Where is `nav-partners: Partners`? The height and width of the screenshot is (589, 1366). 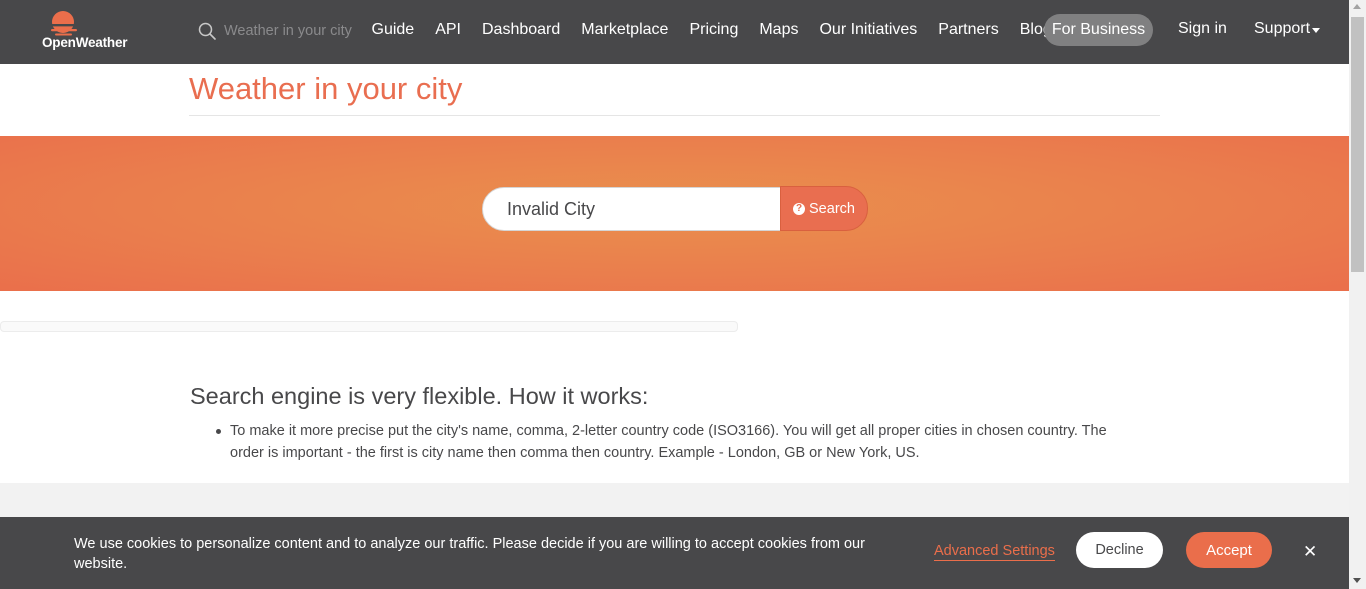
nav-partners: Partners is located at coordinates (968, 30).